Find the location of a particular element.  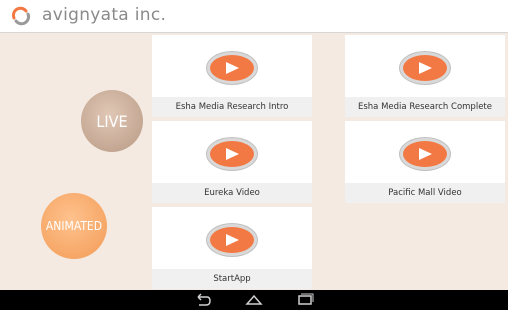

video-tile: Esha Media Research Complete is located at coordinates (425, 76).